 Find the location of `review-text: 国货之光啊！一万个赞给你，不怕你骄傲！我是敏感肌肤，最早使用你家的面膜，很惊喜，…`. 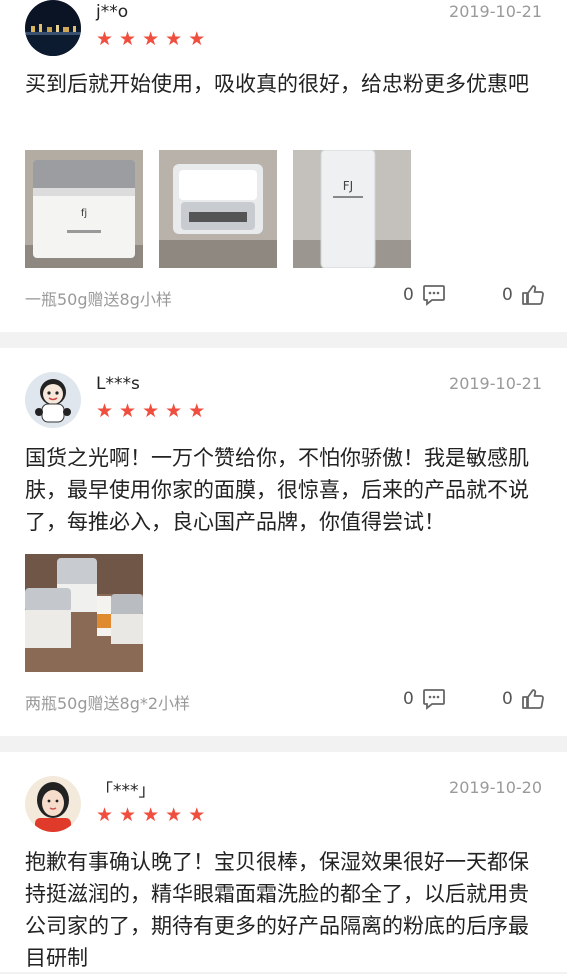

review-text: 国货之光啊！一万个赞给你，不怕你骄傲！我是敏感肌肤，最早使用你家的面膜，很惊喜，… is located at coordinates (277, 490).